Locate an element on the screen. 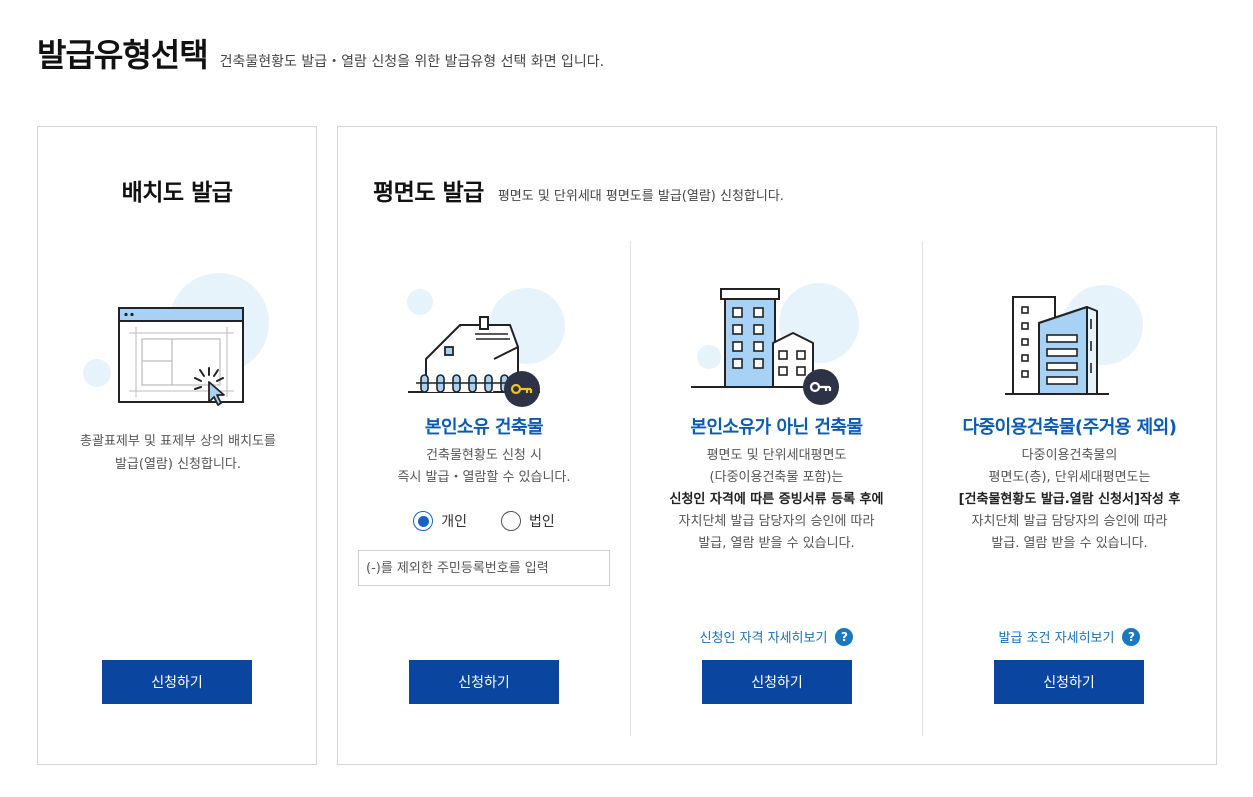  resident-number-input is located at coordinates (484, 568).